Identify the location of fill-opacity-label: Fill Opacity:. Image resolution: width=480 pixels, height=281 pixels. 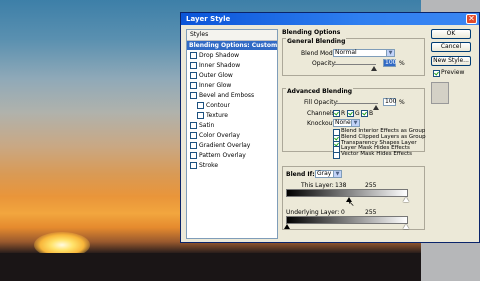
(321, 102).